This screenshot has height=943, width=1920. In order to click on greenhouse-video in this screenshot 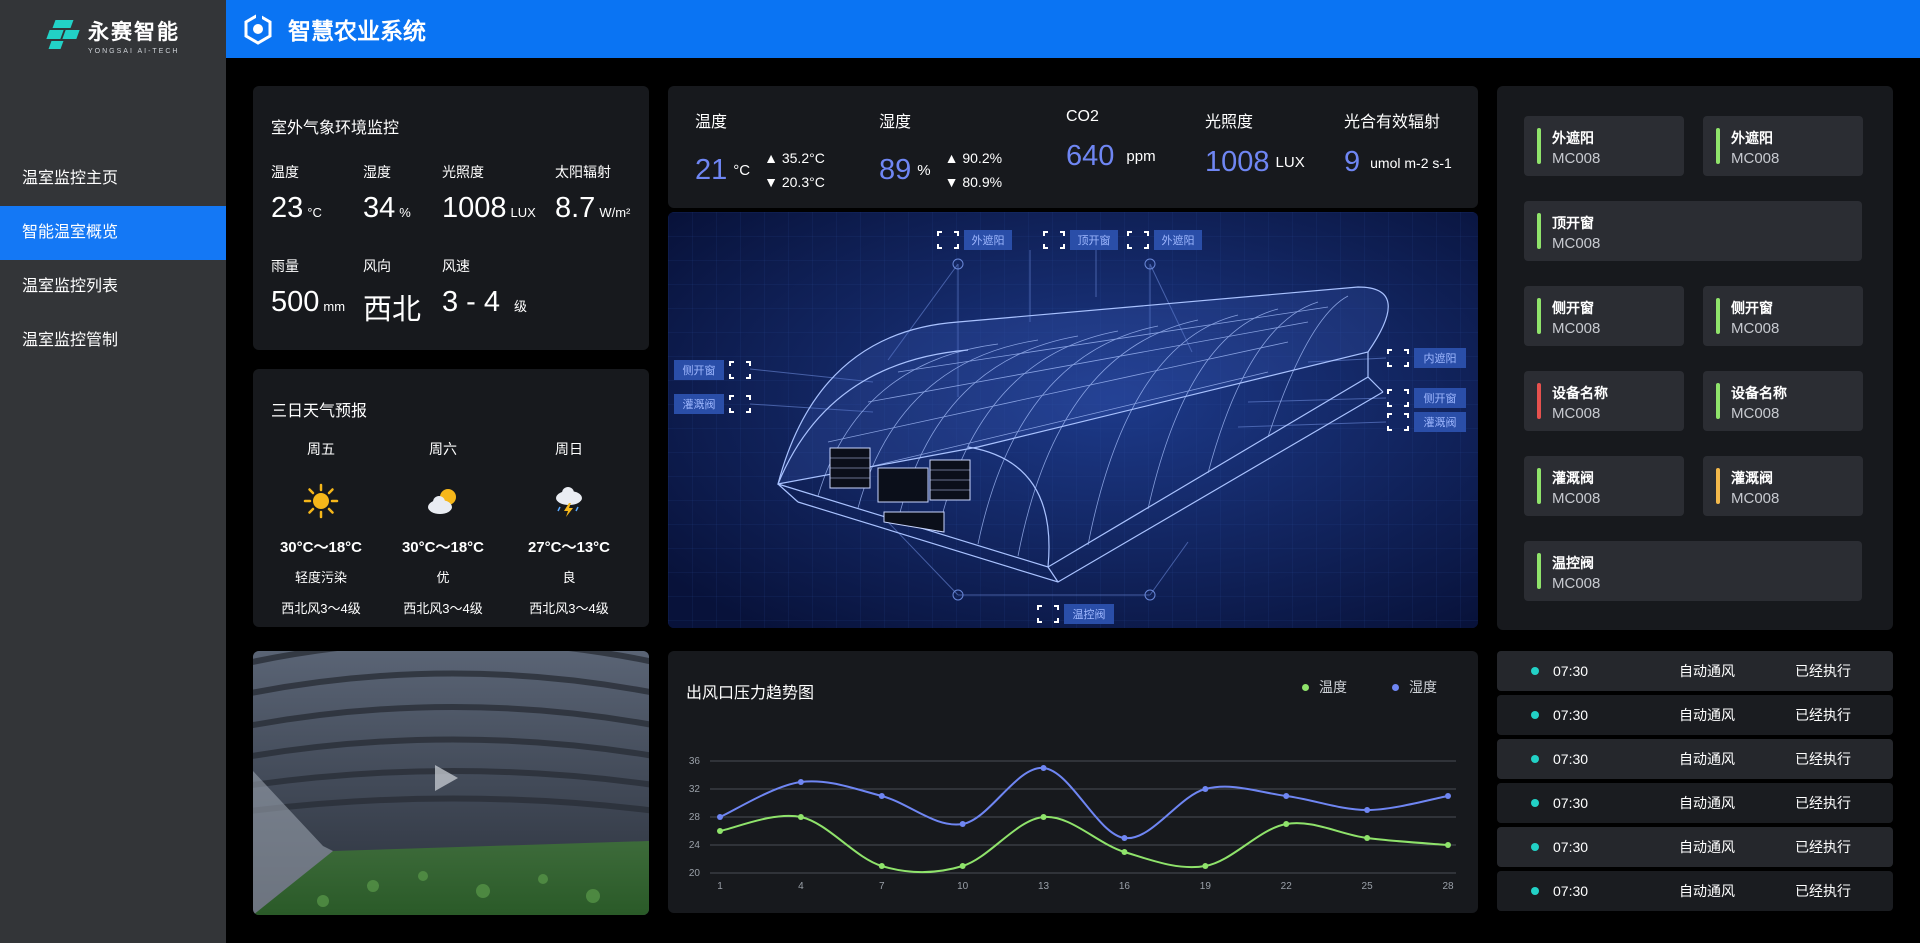, I will do `click(451, 783)`.